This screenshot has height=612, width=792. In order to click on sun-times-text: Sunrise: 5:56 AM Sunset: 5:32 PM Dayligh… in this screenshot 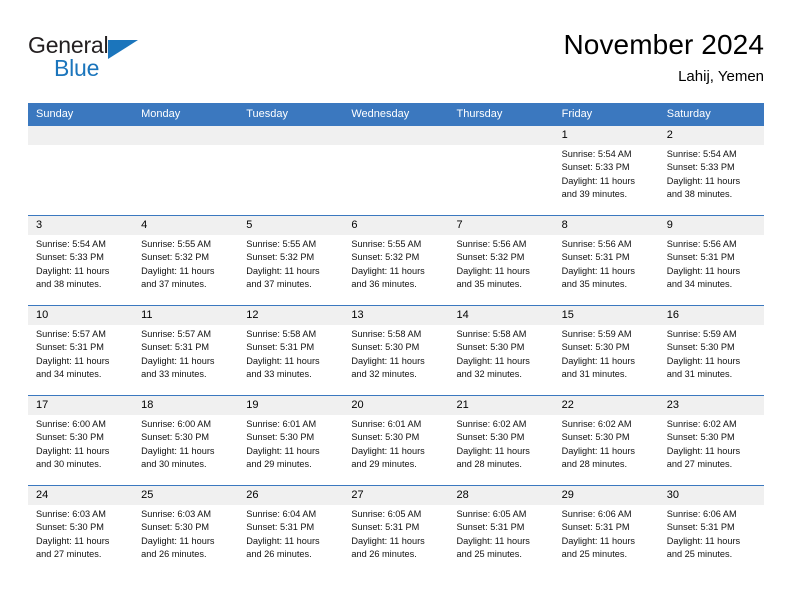, I will do `click(493, 264)`.